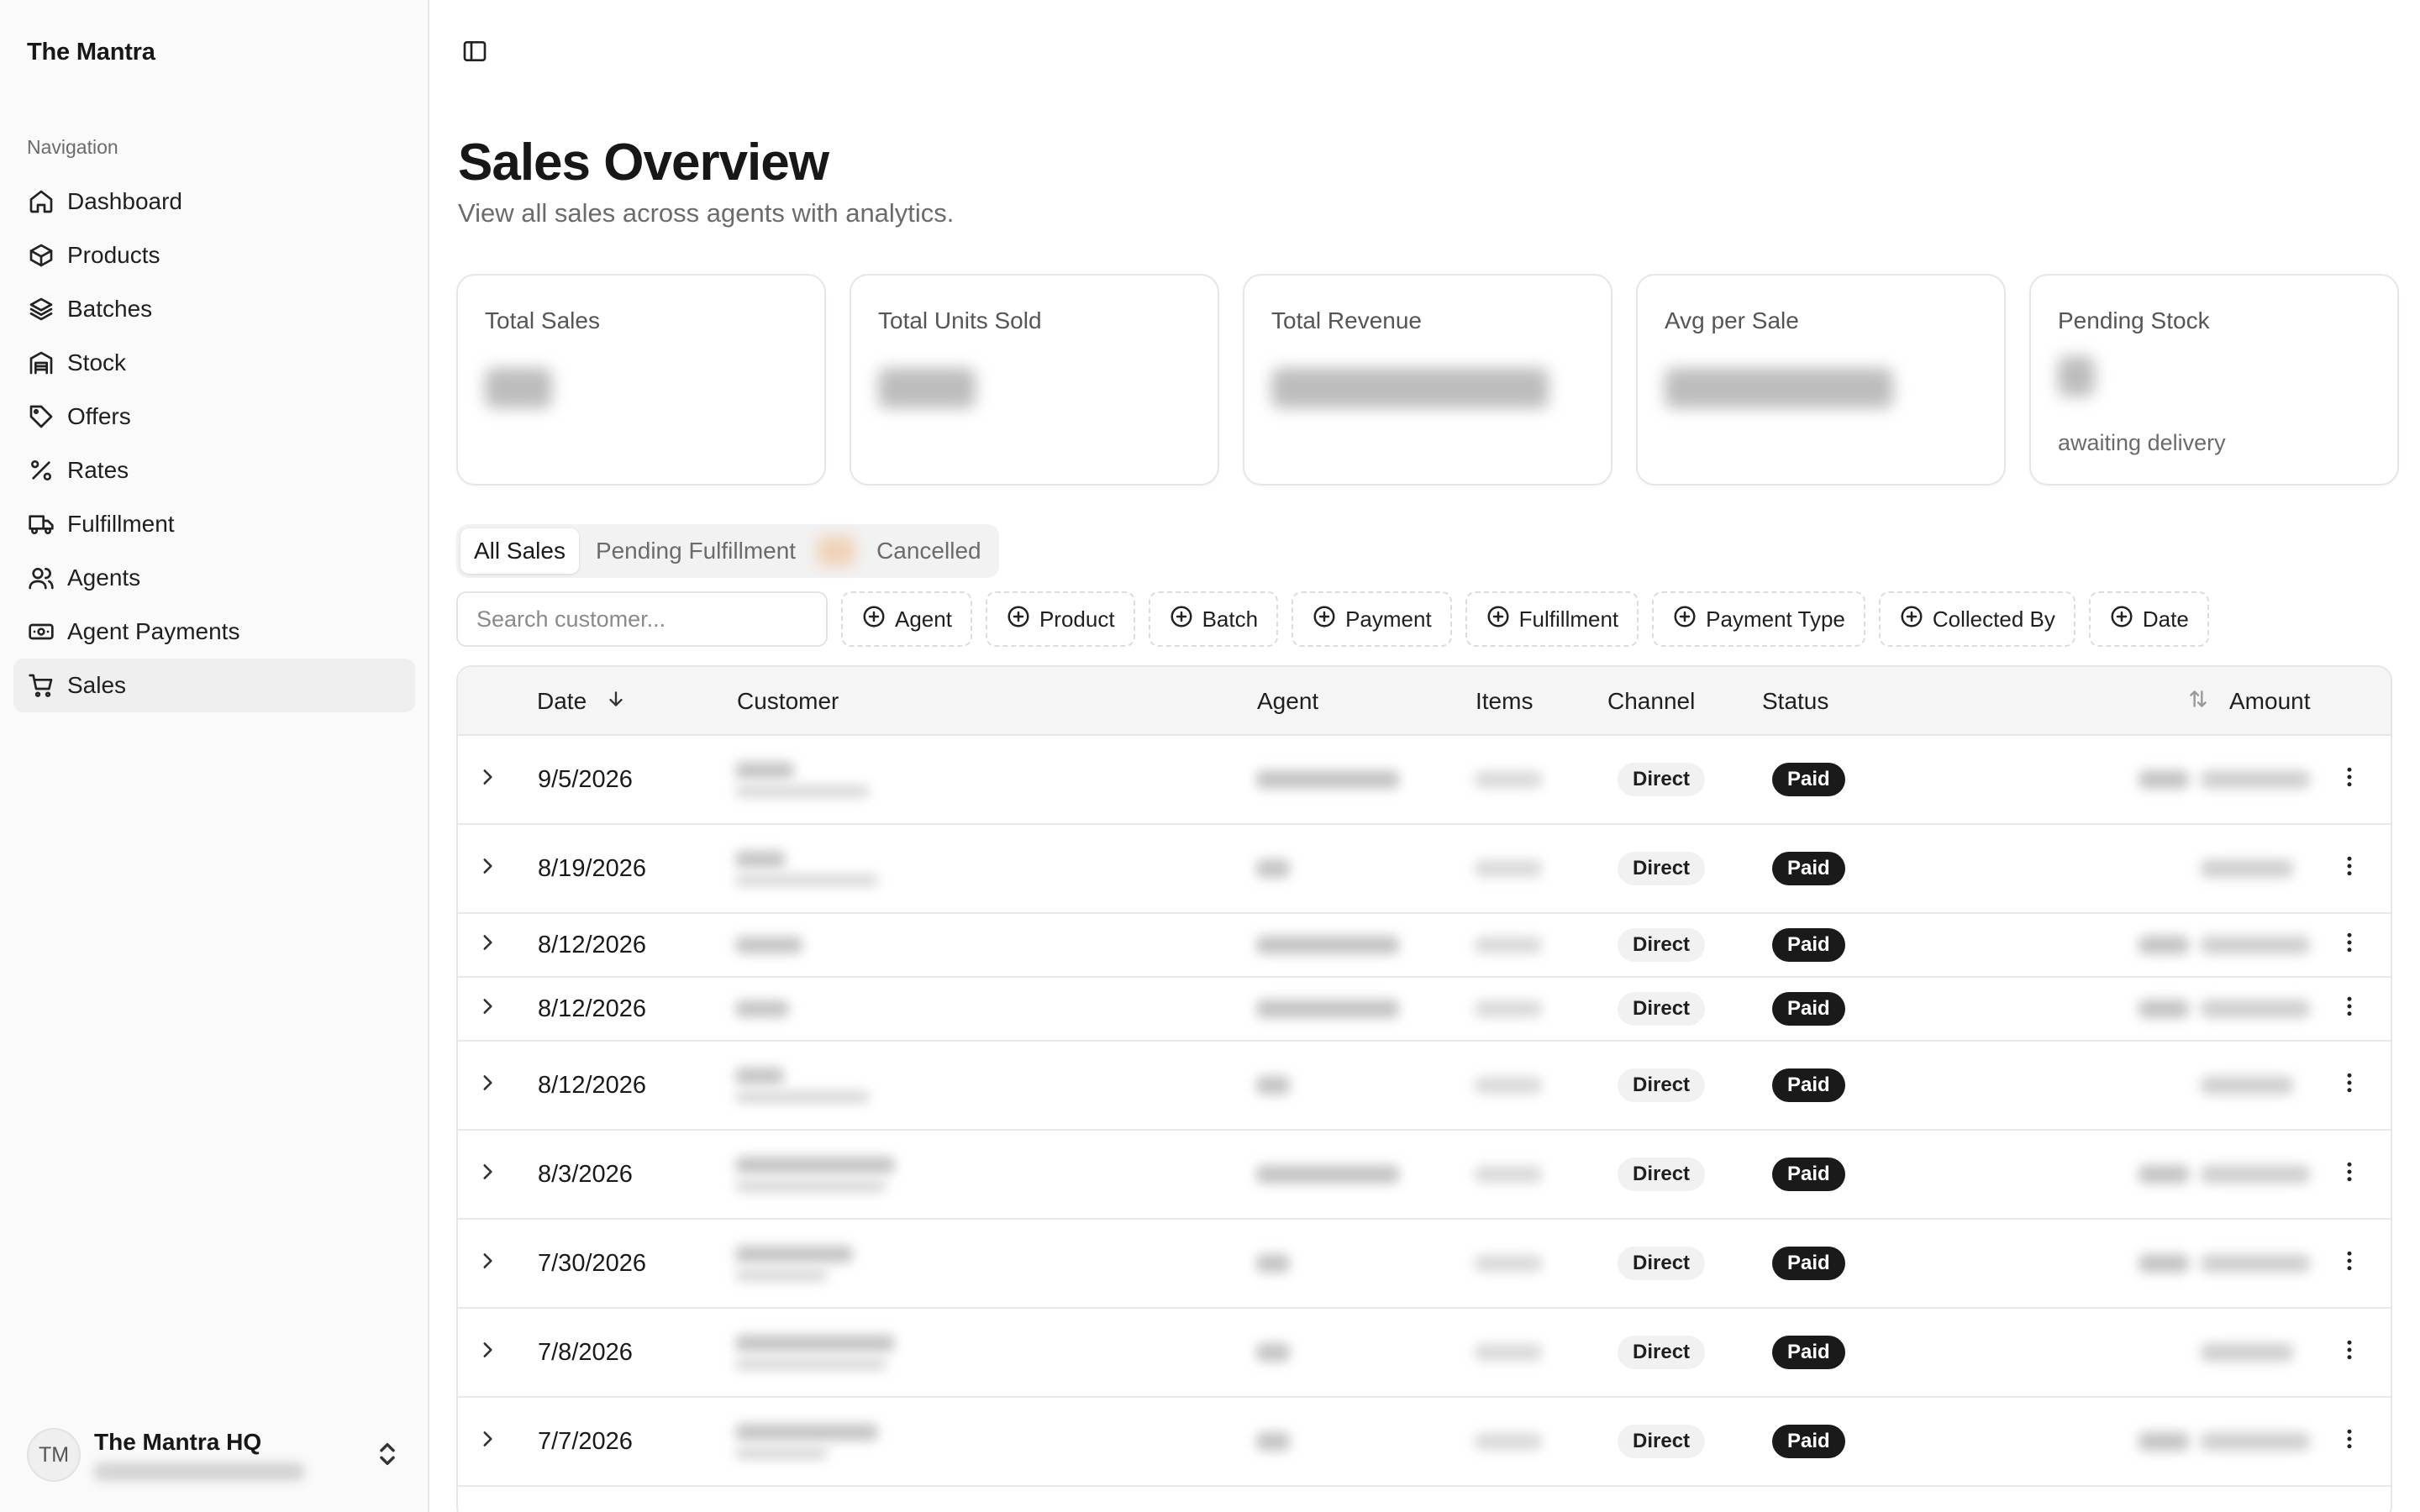 Image resolution: width=2420 pixels, height=1512 pixels. Describe the element at coordinates (214, 1455) in the screenshot. I see `account-switcher: TM The Mantra HQ` at that location.